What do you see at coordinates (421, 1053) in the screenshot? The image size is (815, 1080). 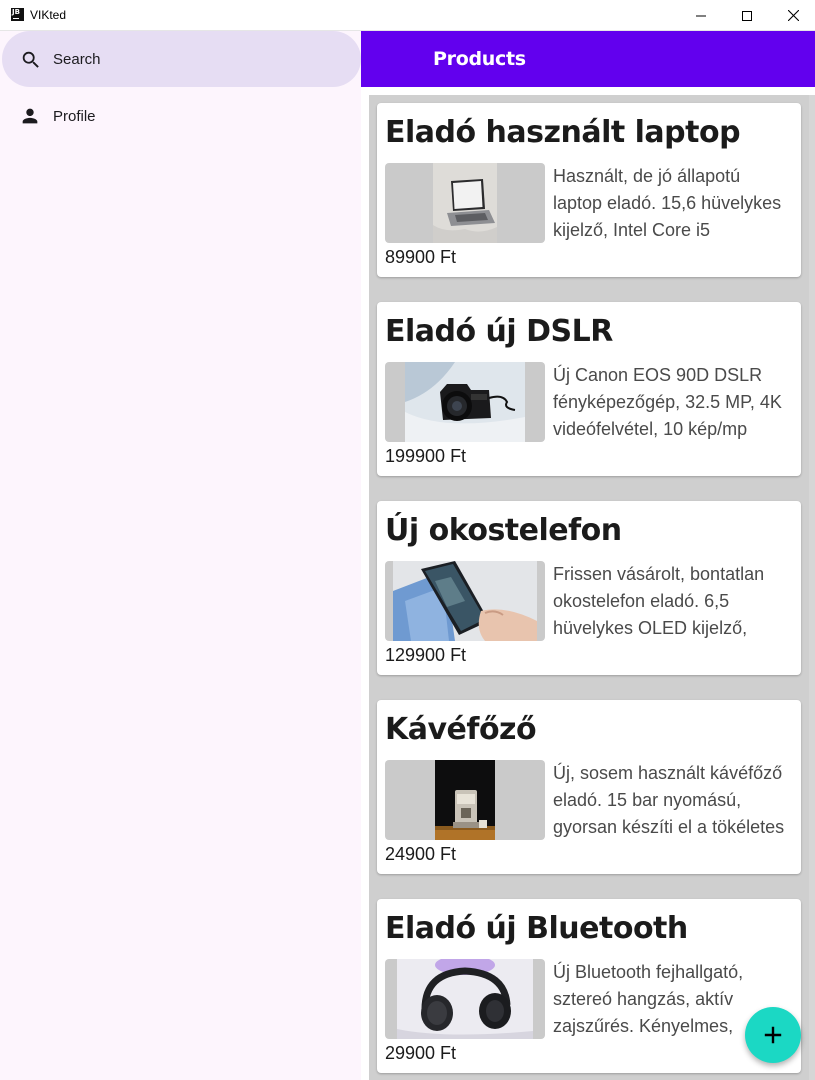 I see `product-price: 29900 Ft` at bounding box center [421, 1053].